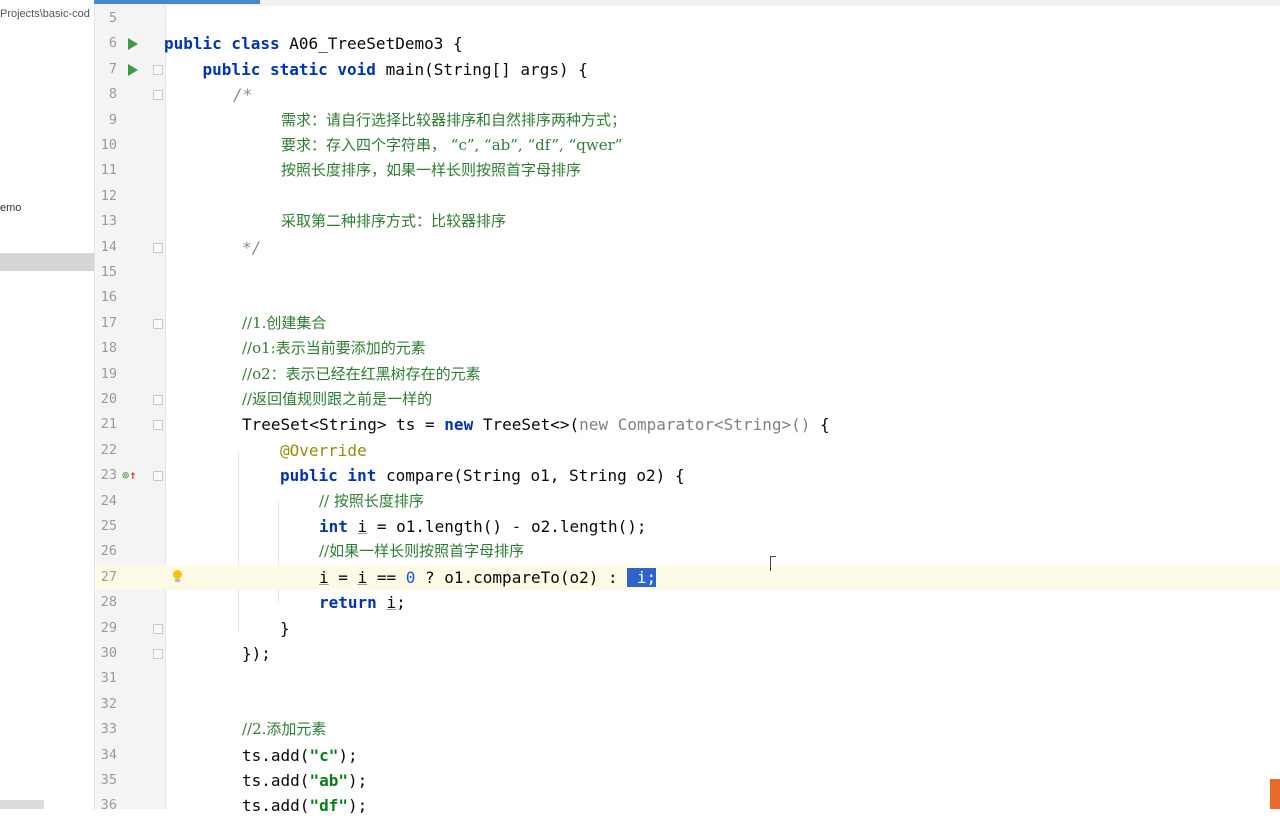 The width and height of the screenshot is (1280, 819). I want to click on code-line-32: 32, so click(687, 704).